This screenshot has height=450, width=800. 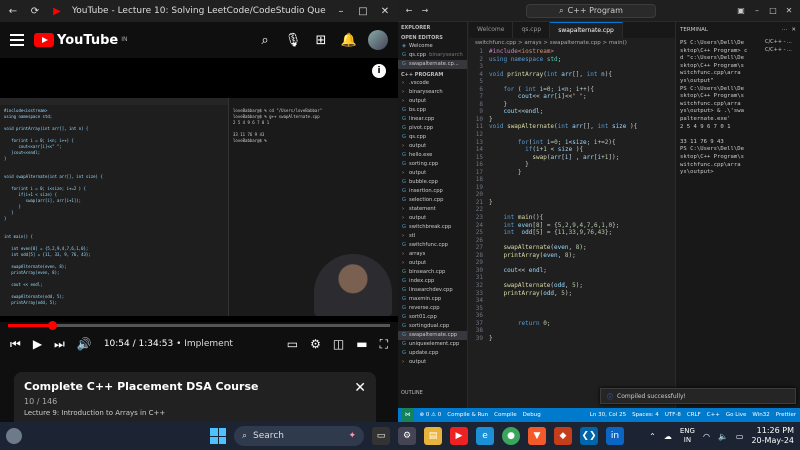 I want to click on next-icon: ⏭, so click(x=59, y=344).